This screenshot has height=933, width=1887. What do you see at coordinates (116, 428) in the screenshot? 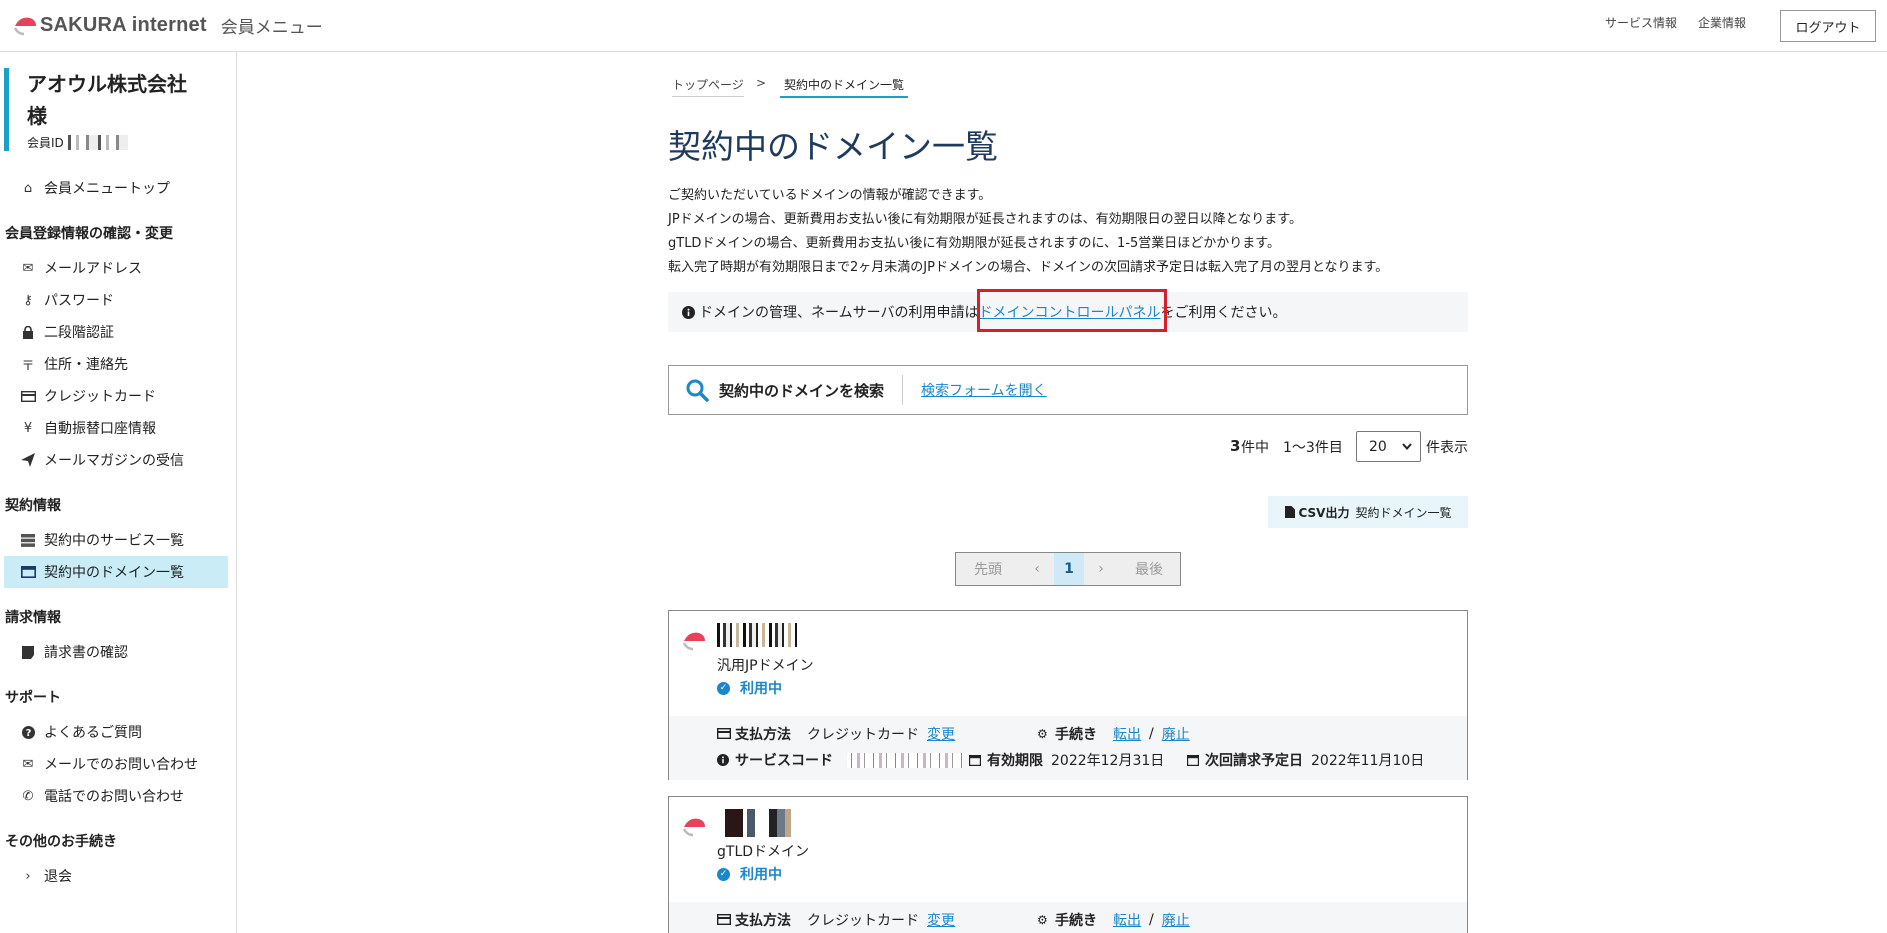
I see `sidebar-item-bank-transfer: ¥ 自動振替口座情報` at bounding box center [116, 428].